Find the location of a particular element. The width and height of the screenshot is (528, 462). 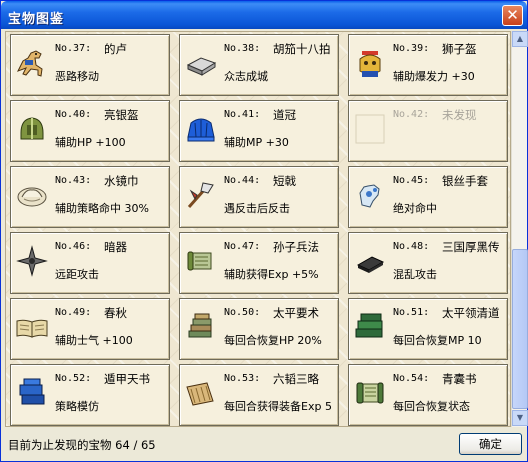

treasure-name: 道冠 is located at coordinates (284, 115).